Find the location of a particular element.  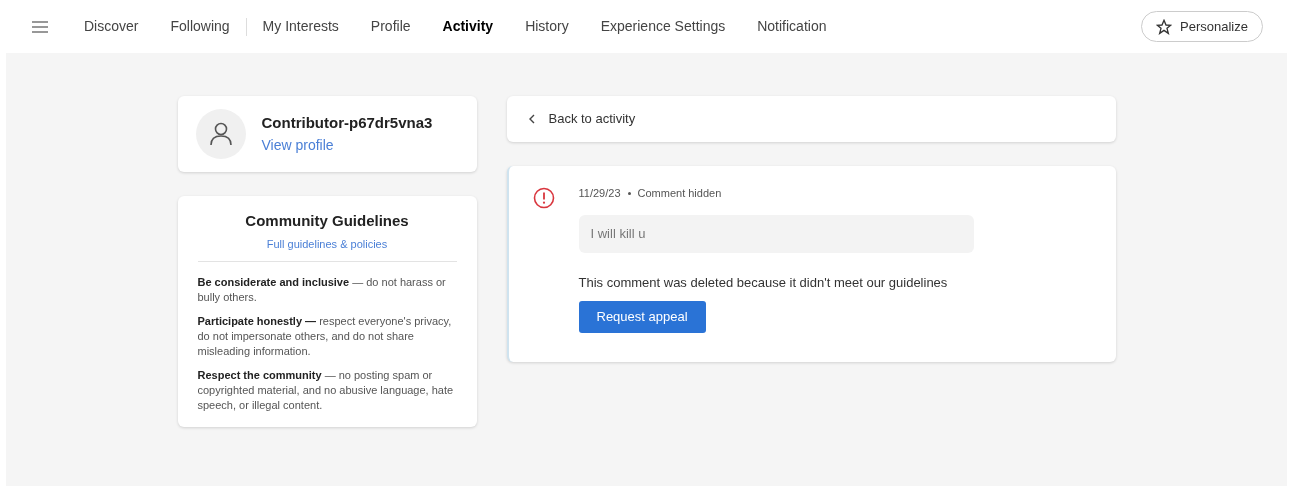

warning-icon is located at coordinates (543, 198).